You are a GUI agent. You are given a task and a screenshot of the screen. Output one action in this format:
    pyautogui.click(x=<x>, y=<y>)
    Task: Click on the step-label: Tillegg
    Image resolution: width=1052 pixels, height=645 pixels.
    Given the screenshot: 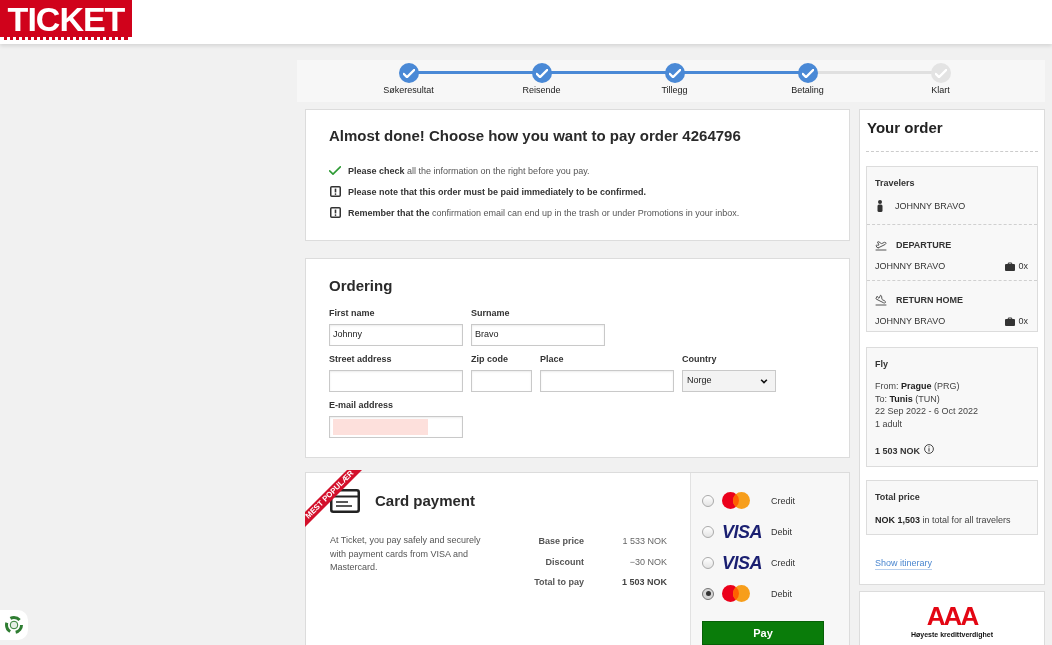 What is the action you would take?
    pyautogui.click(x=674, y=90)
    